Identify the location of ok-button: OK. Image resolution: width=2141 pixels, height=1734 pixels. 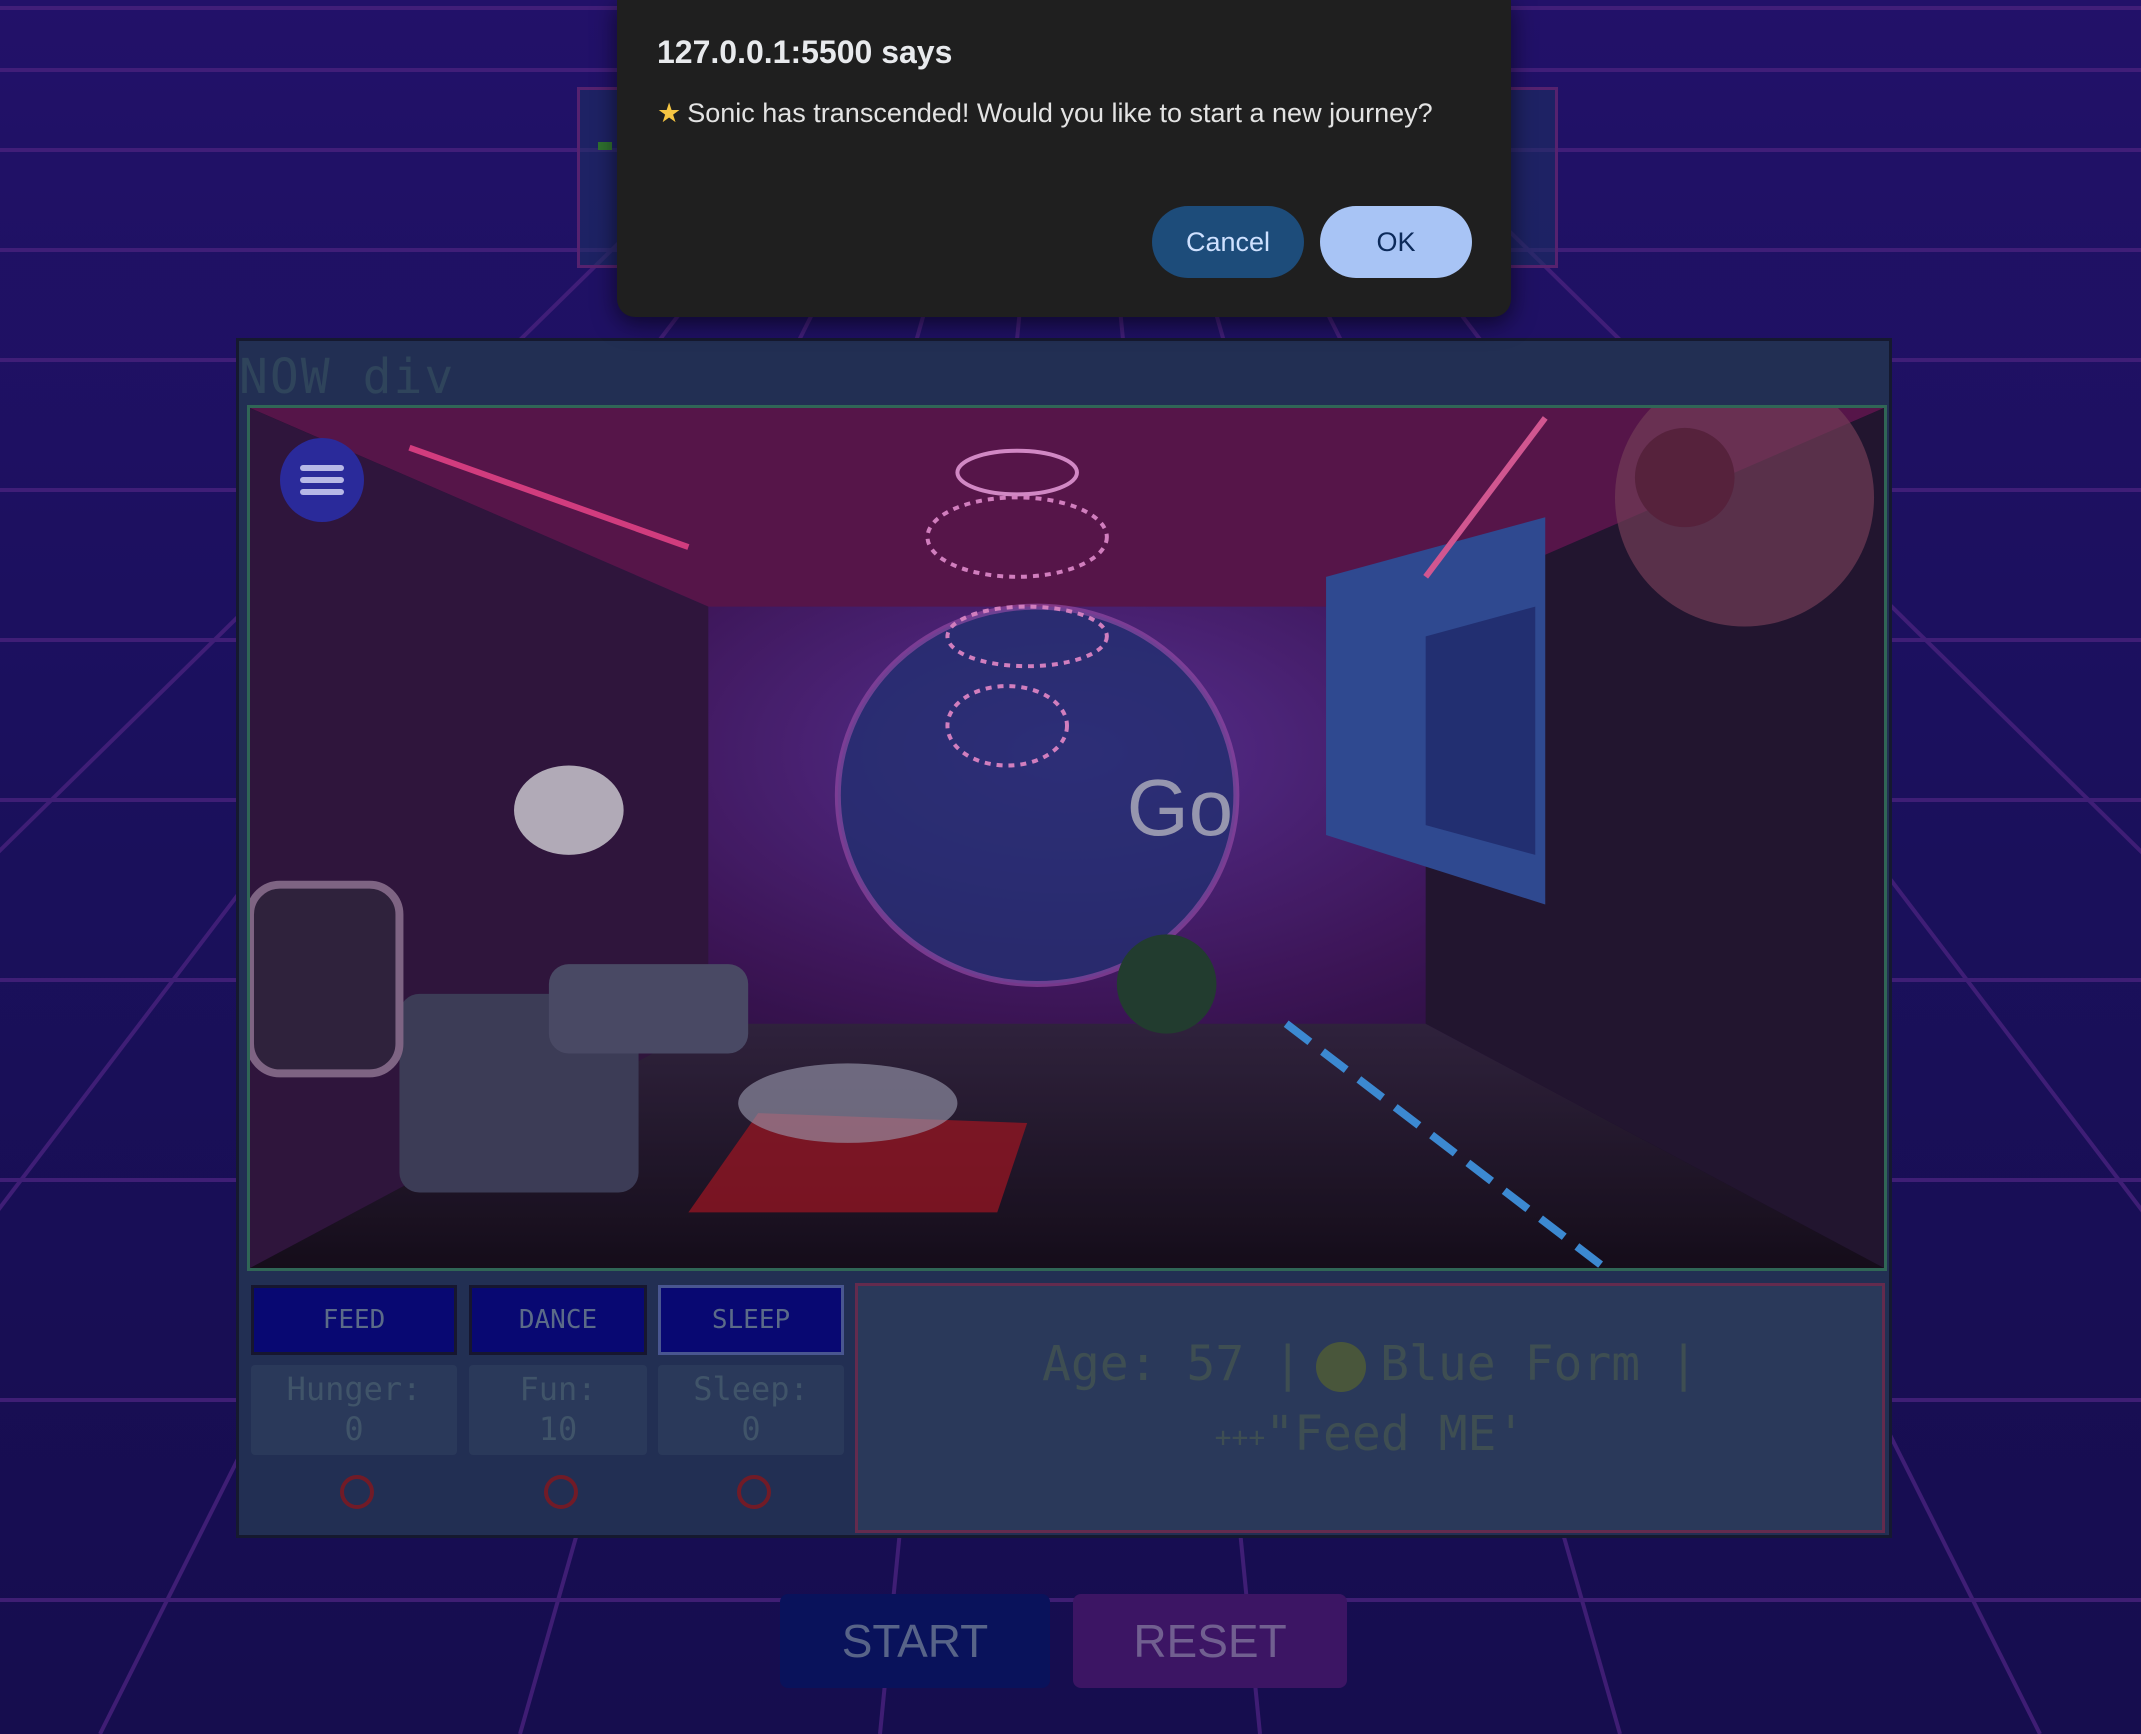
(1396, 242).